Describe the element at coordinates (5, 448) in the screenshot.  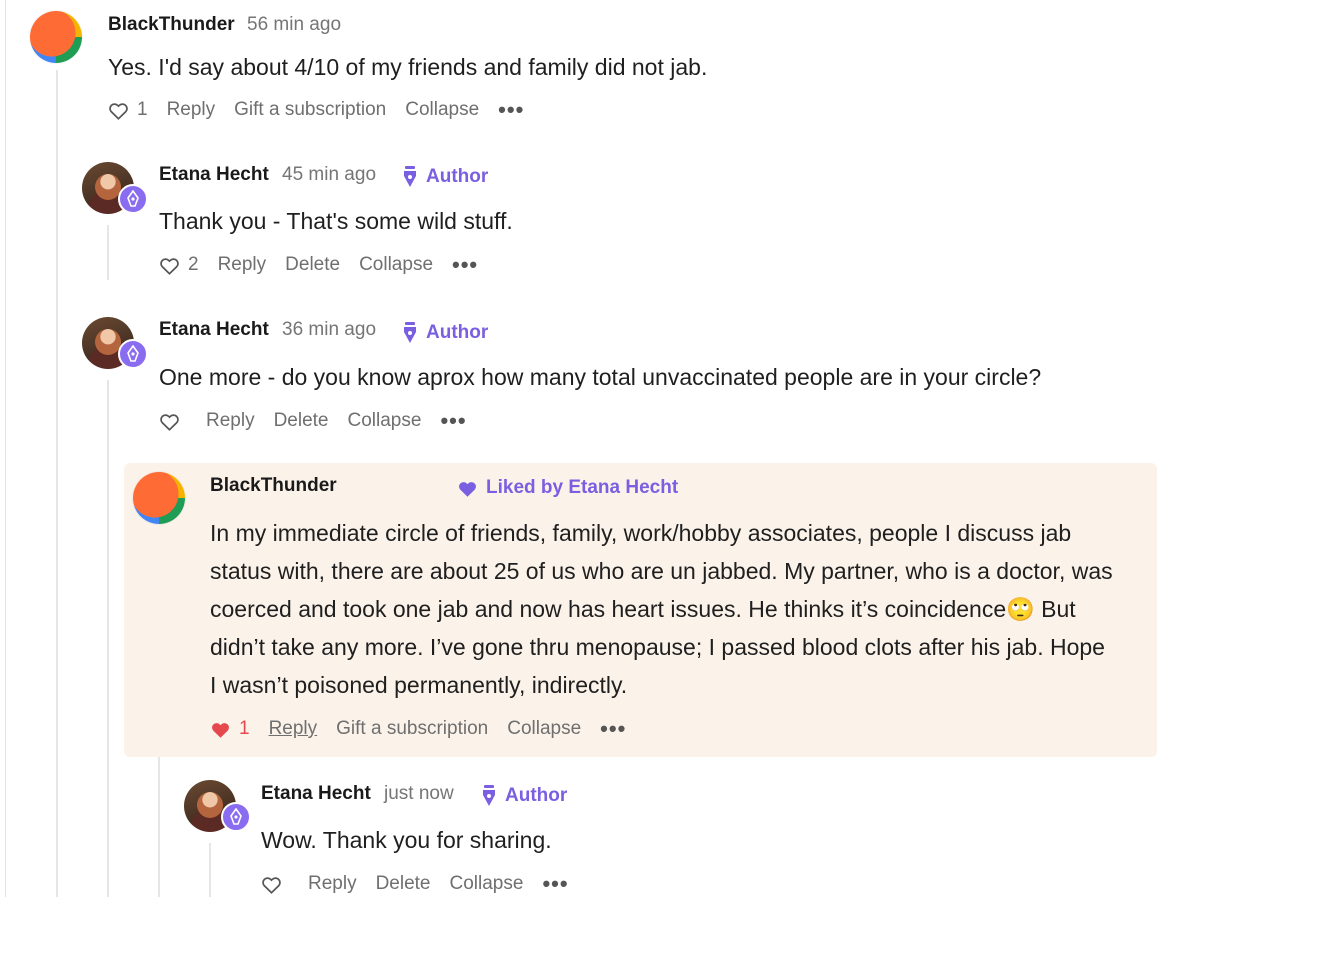
I see `thread-border` at that location.